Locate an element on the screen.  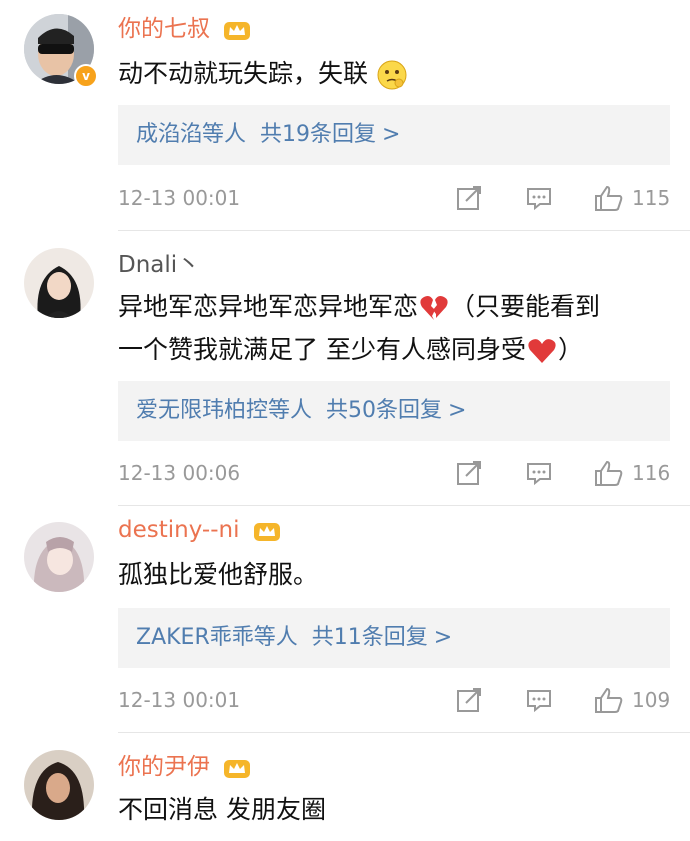
comment-text: 孤独比爱他舒服。 is located at coordinates (393, 574).